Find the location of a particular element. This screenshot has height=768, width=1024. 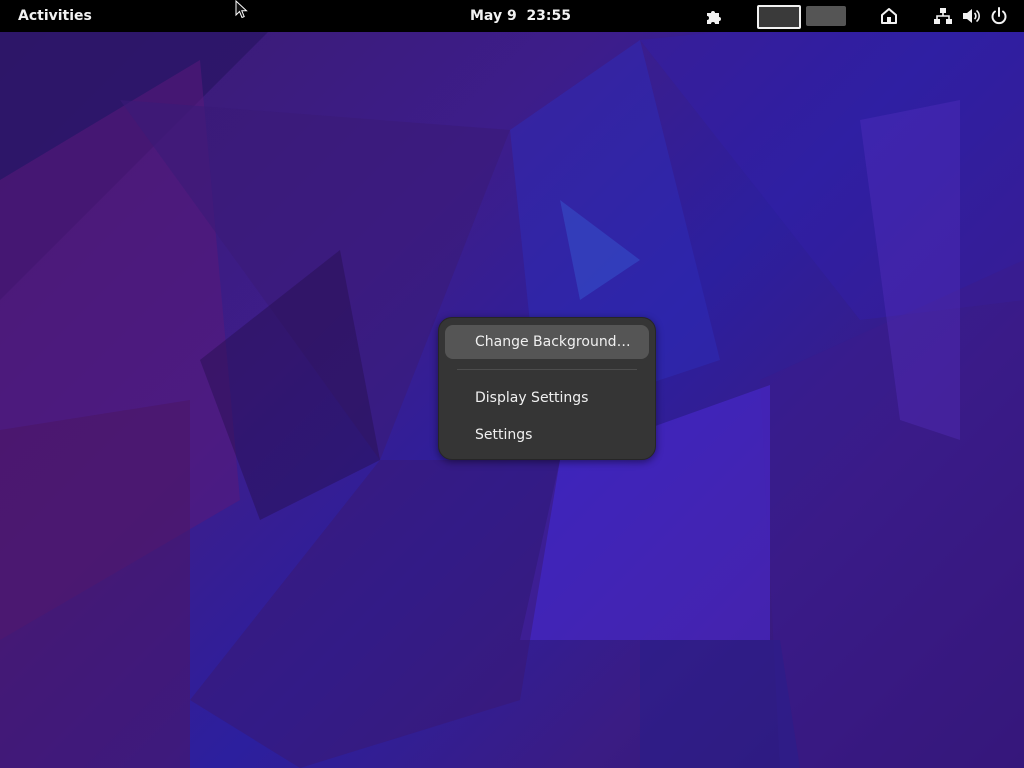

clock-button: May 9 23:55 is located at coordinates (520, 16).